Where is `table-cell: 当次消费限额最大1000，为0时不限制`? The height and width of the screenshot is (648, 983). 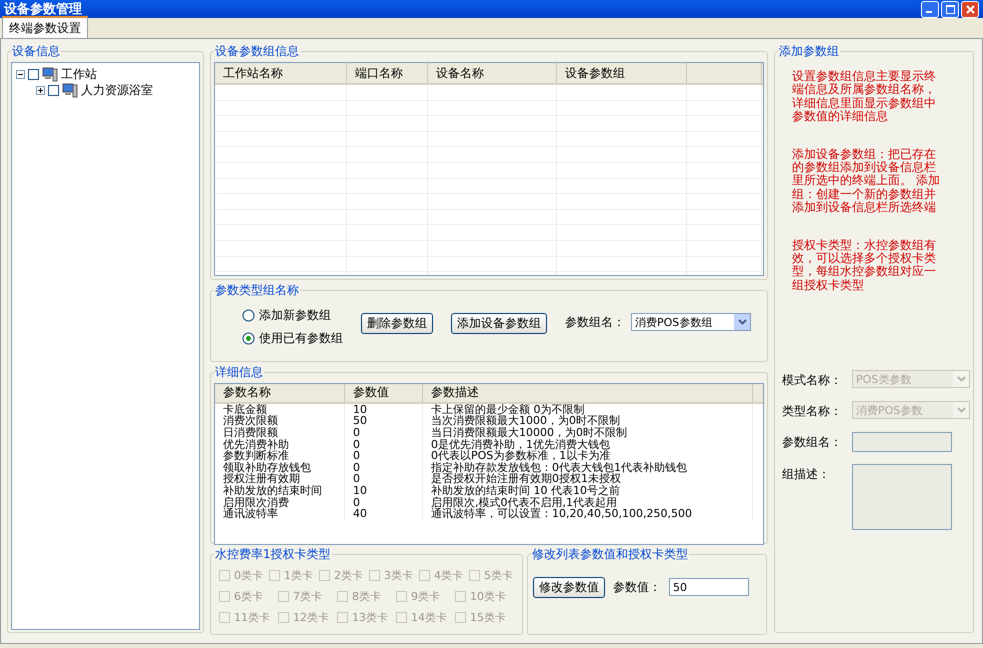 table-cell: 当次消费限额最大1000，为0时不限制 is located at coordinates (588, 421).